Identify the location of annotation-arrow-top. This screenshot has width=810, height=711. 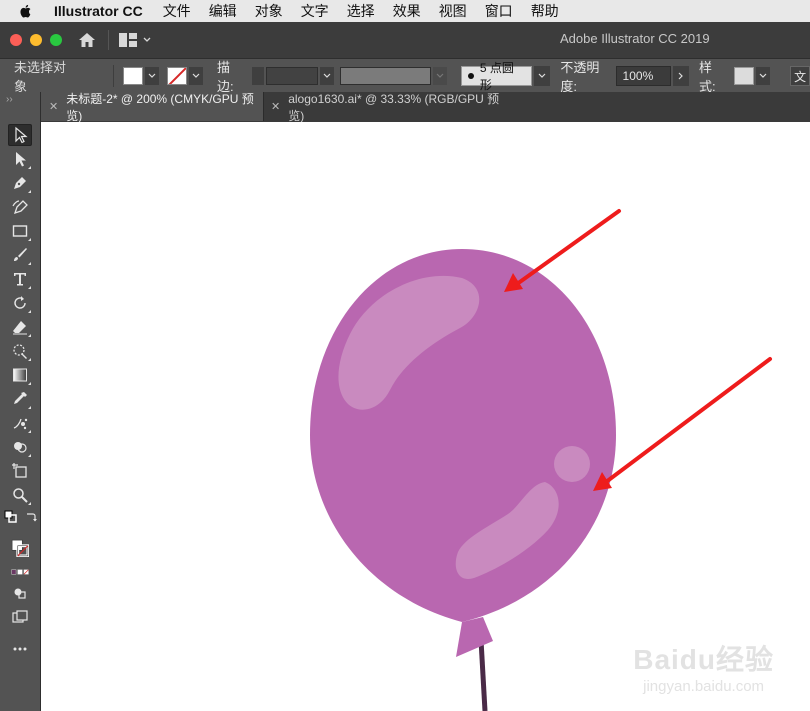
(568, 247).